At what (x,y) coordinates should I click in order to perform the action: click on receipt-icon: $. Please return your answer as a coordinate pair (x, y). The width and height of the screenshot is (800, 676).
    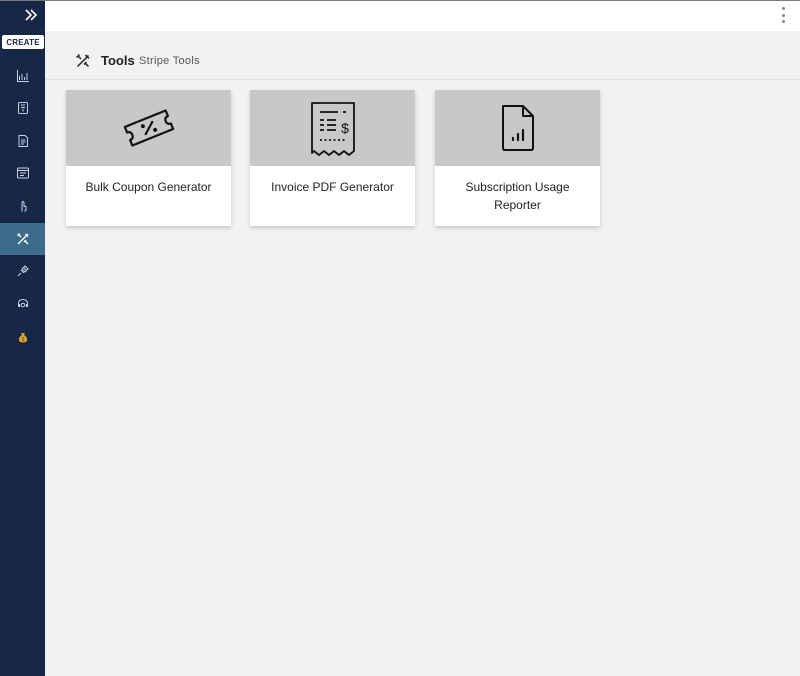
    Looking at the image, I should click on (332, 129).